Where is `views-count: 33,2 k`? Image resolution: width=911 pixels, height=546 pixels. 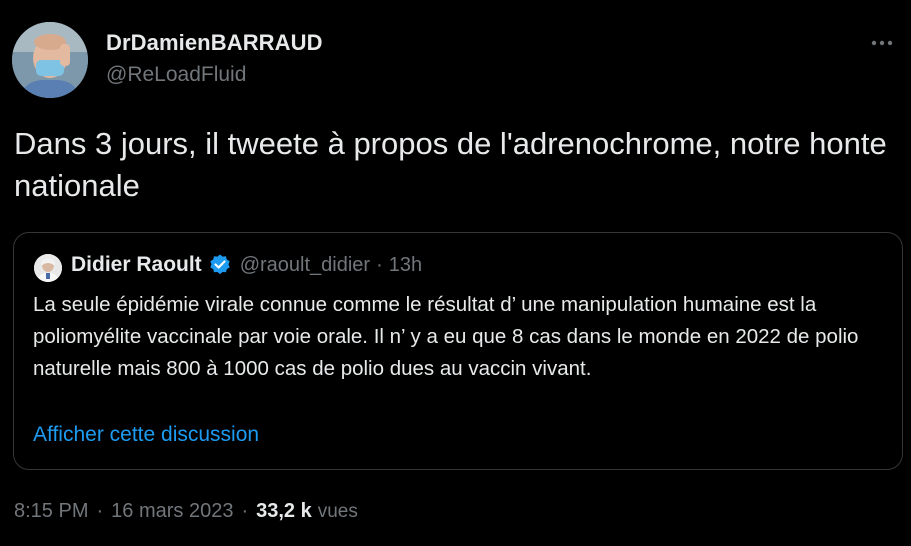
views-count: 33,2 k is located at coordinates (284, 511).